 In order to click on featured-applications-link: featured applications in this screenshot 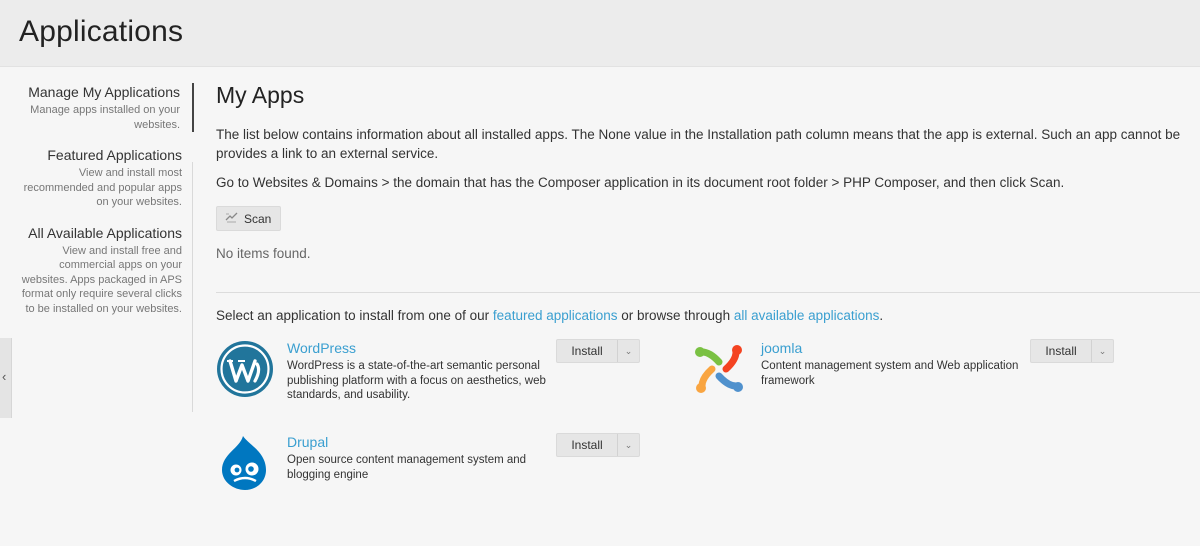, I will do `click(555, 315)`.